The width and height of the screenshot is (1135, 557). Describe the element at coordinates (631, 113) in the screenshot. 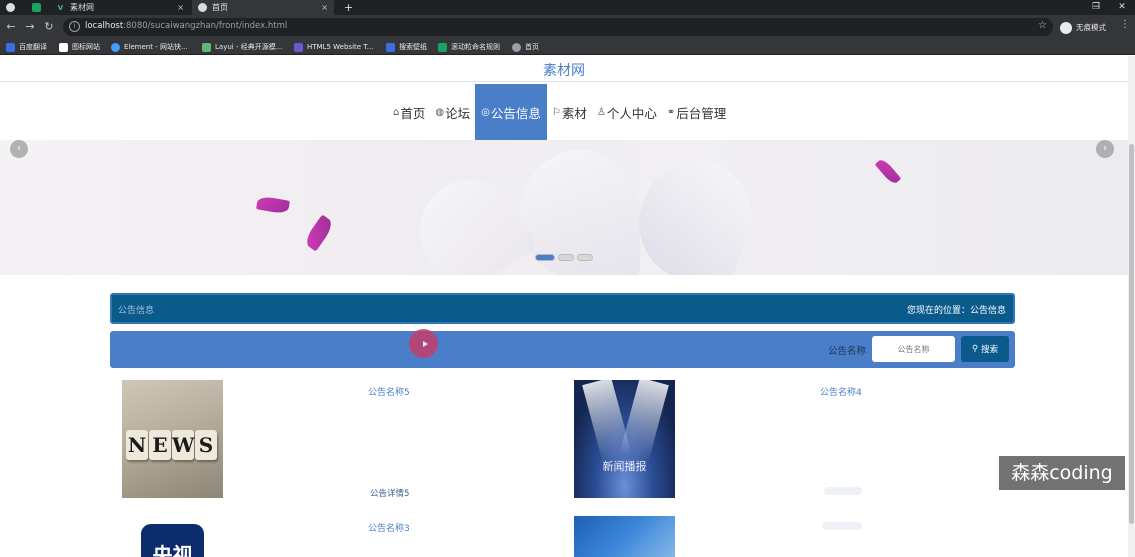

I see `nav-label: 个人中心` at that location.